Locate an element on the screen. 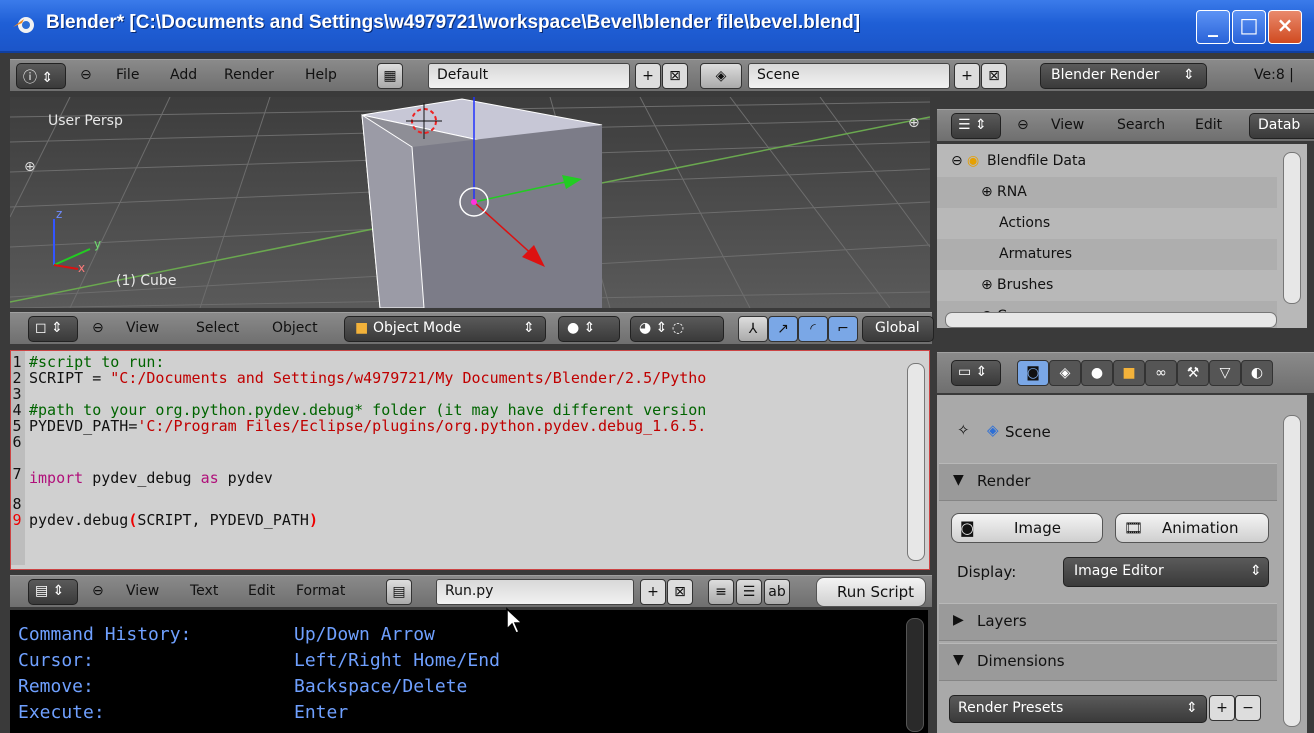  modifiers-tab-icon: ⚒ is located at coordinates (1193, 373).